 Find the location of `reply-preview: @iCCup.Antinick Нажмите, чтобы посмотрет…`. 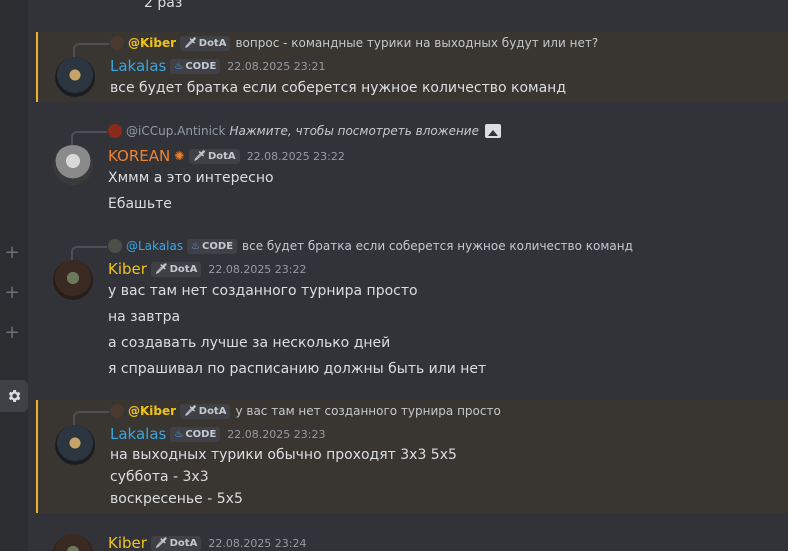

reply-preview: @iCCup.Antinick Нажмите, чтобы посмотрет… is located at coordinates (304, 131).